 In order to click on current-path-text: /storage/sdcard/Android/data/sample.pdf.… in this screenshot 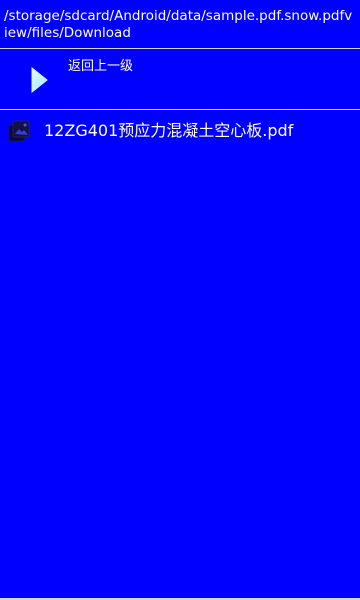, I will do `click(178, 24)`.